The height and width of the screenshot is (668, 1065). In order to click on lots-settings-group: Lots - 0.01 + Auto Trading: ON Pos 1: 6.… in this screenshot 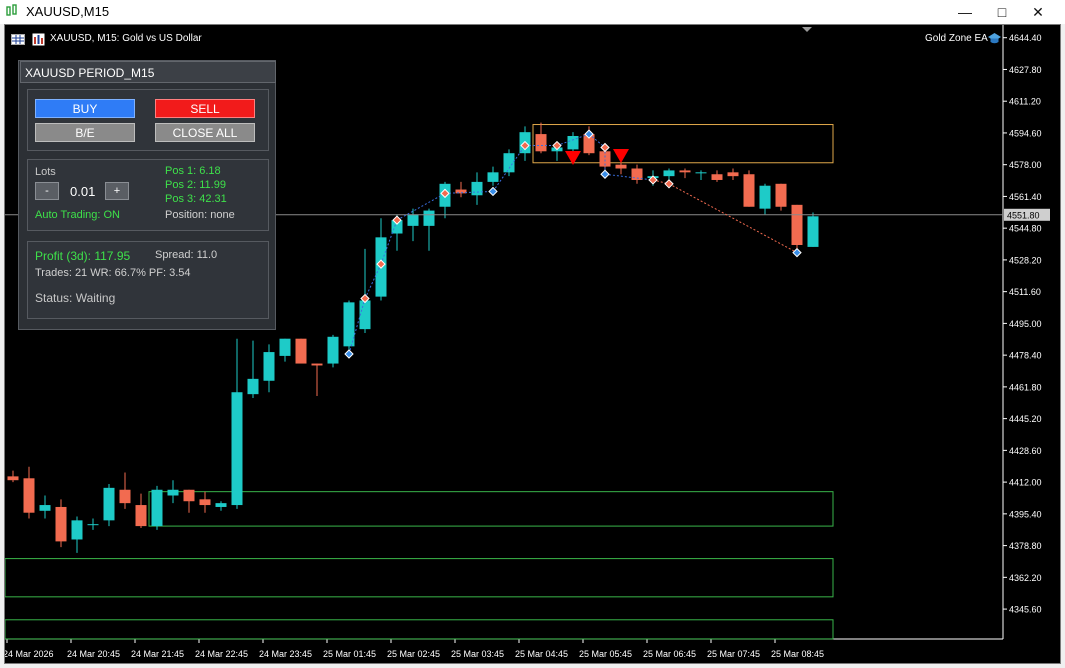, I will do `click(148, 195)`.